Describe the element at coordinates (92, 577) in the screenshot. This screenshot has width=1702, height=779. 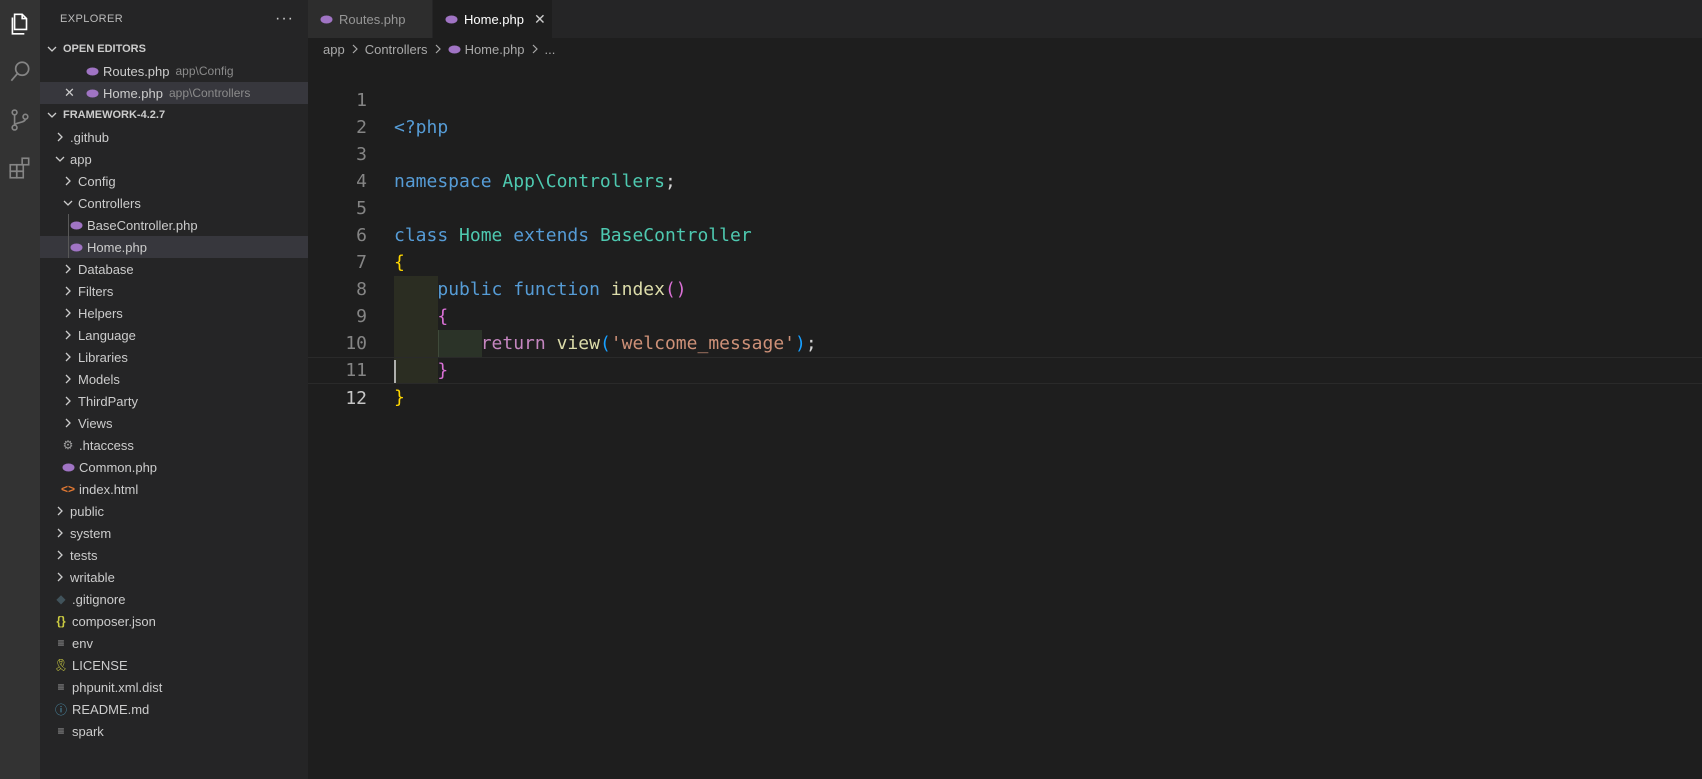
I see `tree-label: writable` at that location.